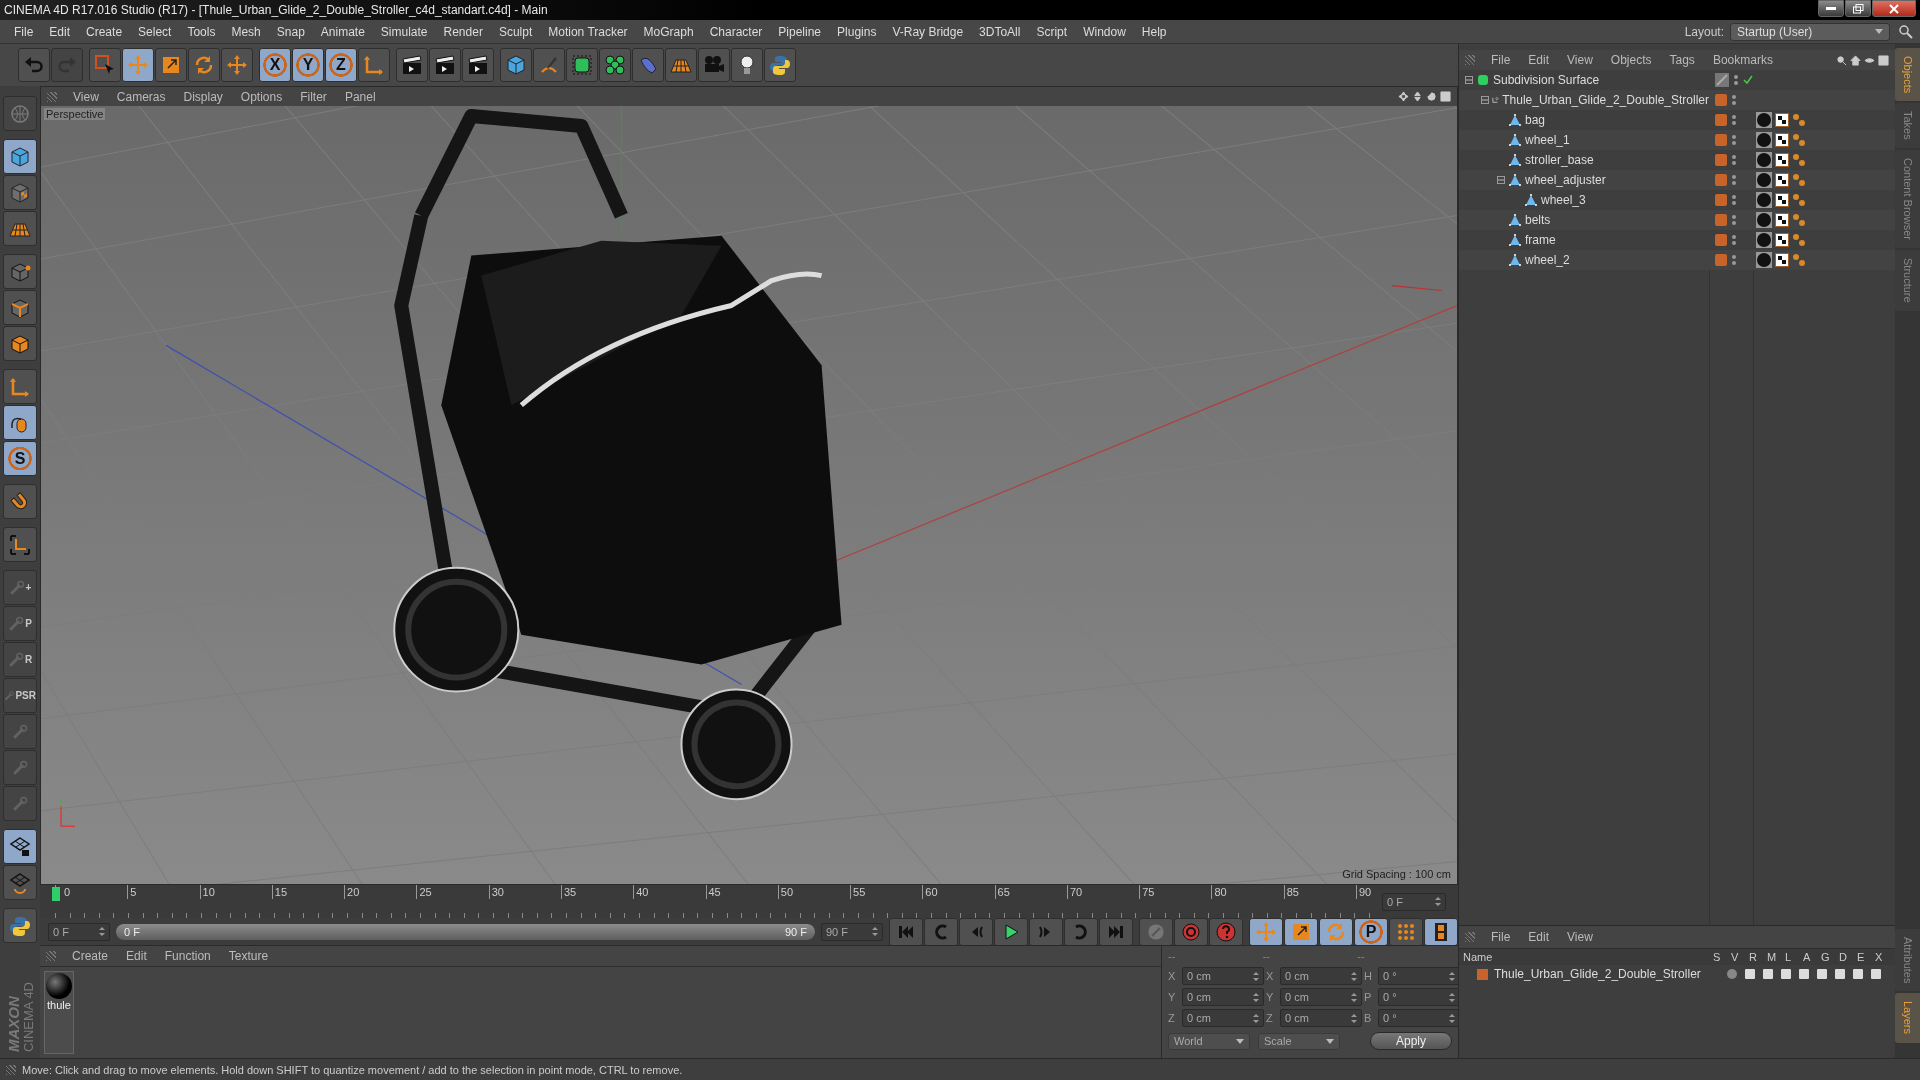 The width and height of the screenshot is (1920, 1080). What do you see at coordinates (20, 192) in the screenshot?
I see `checker-cube-button` at bounding box center [20, 192].